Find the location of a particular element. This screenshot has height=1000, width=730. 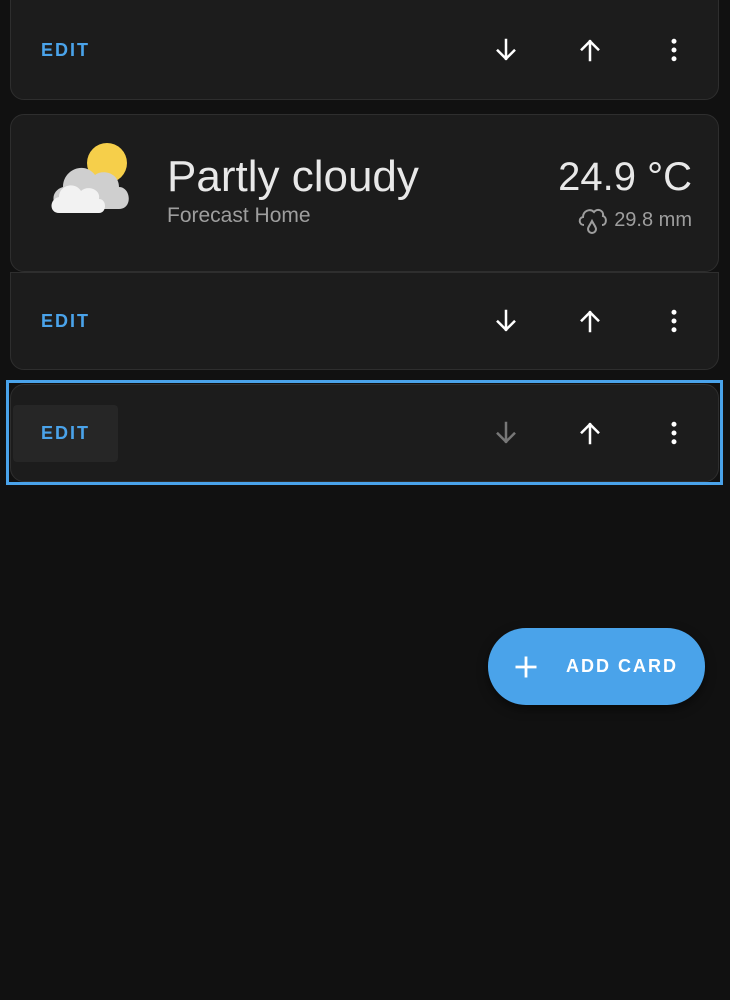

weather-entity-name: Forecast Home is located at coordinates (239, 215).